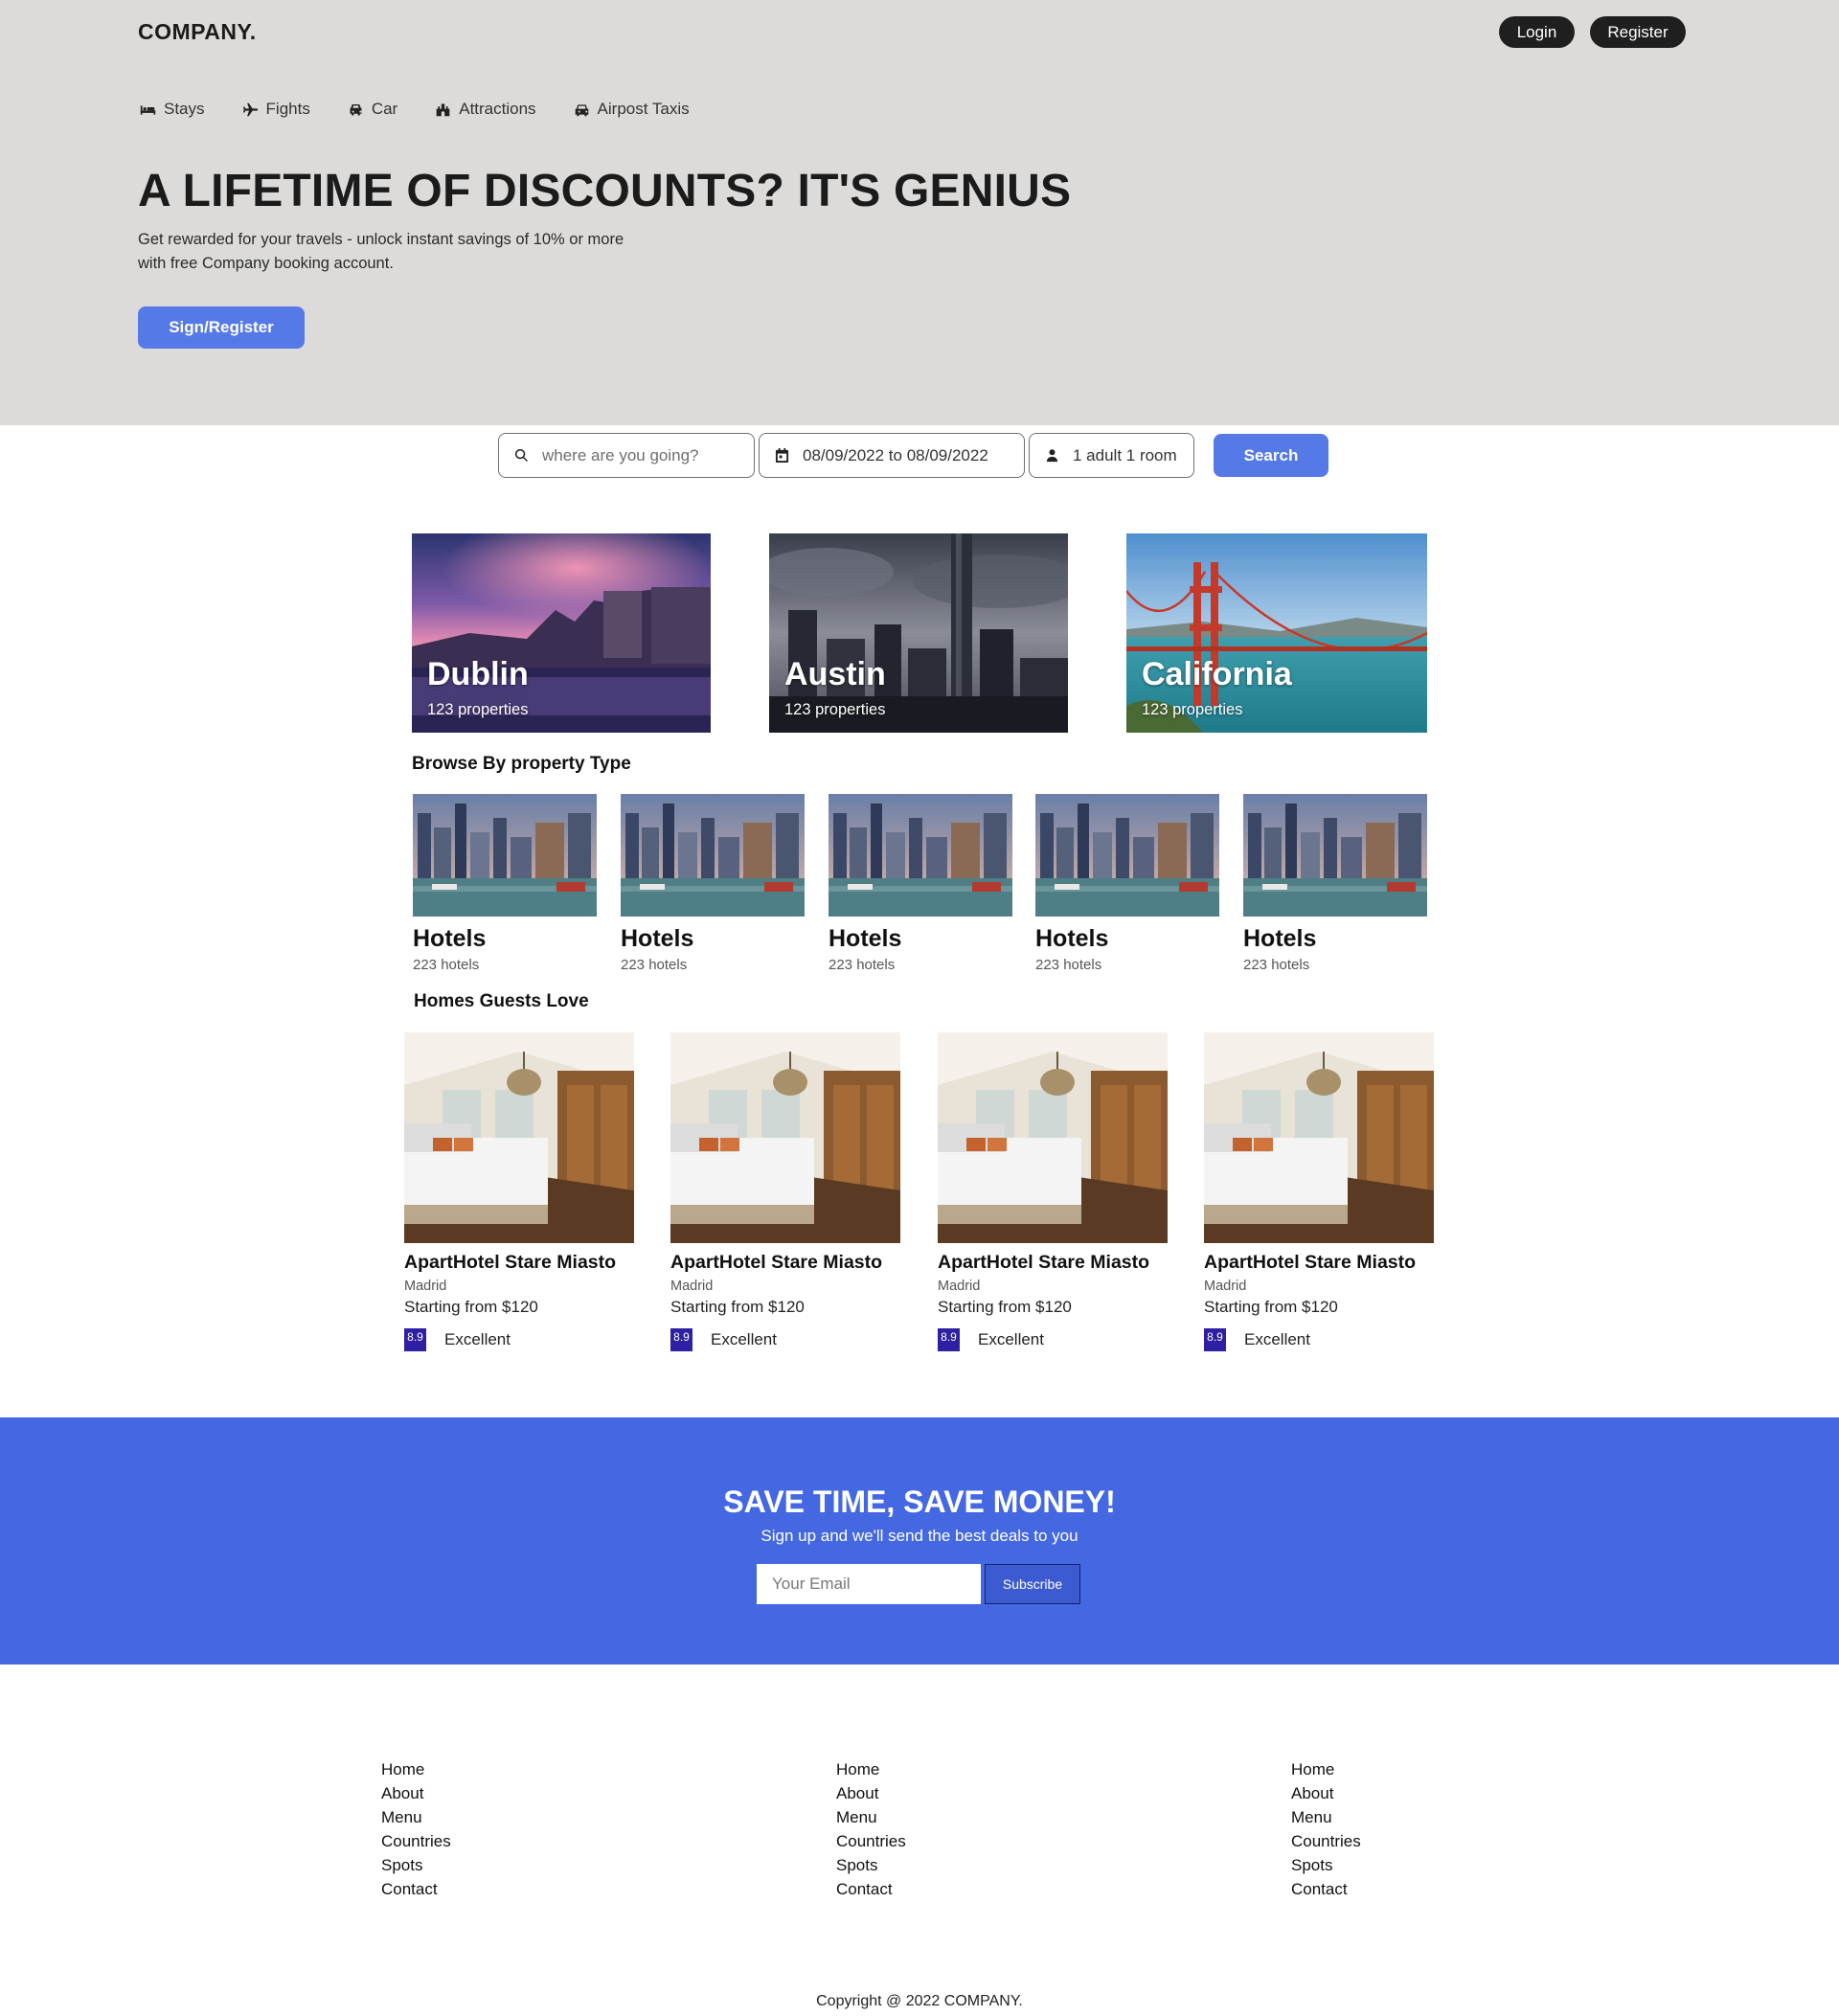  I want to click on nav-item-flights: Fights, so click(276, 109).